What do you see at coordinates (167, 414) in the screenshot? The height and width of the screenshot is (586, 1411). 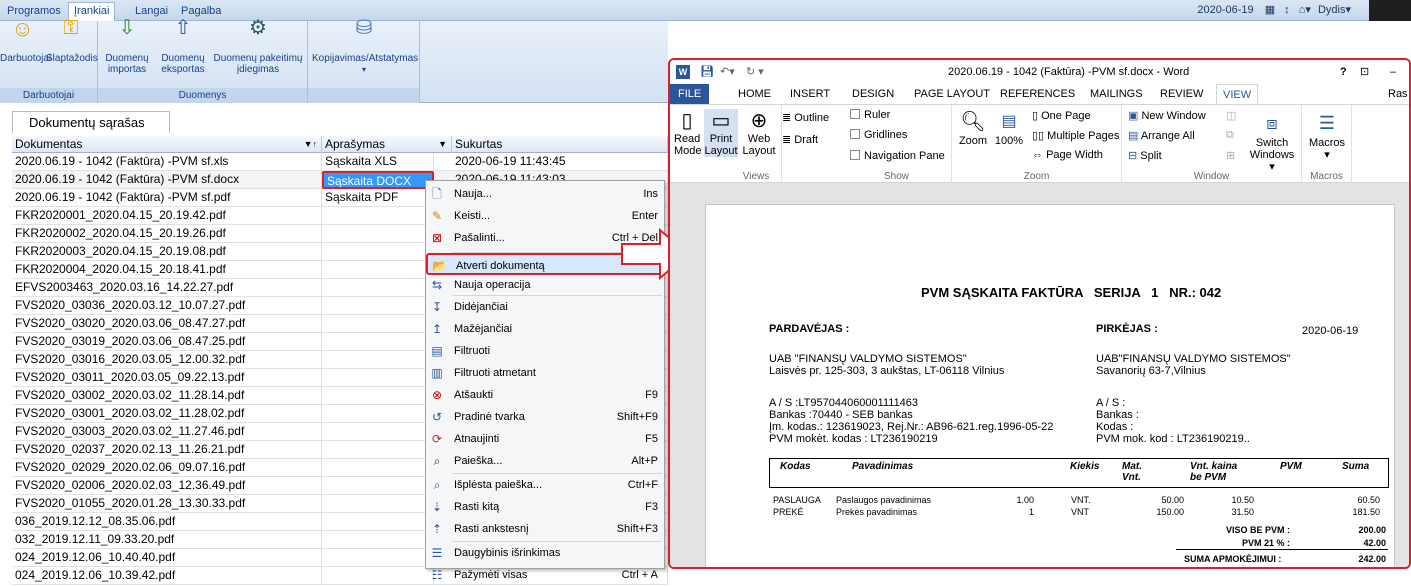 I see `cell-dokumentas: FVS2020_03001_2020.03.02_11.28.02.pdf` at bounding box center [167, 414].